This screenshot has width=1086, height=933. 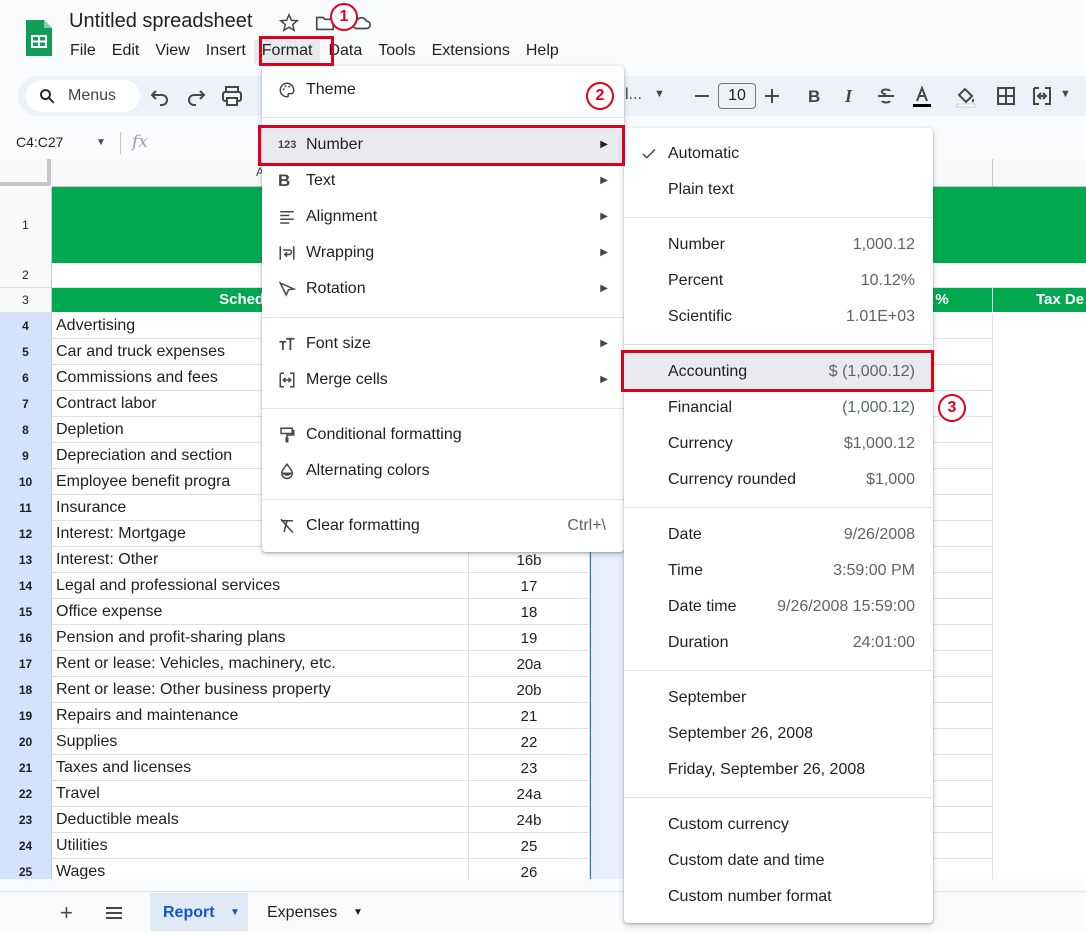 I want to click on number-option-percent: Percent 10.12%, so click(x=778, y=281).